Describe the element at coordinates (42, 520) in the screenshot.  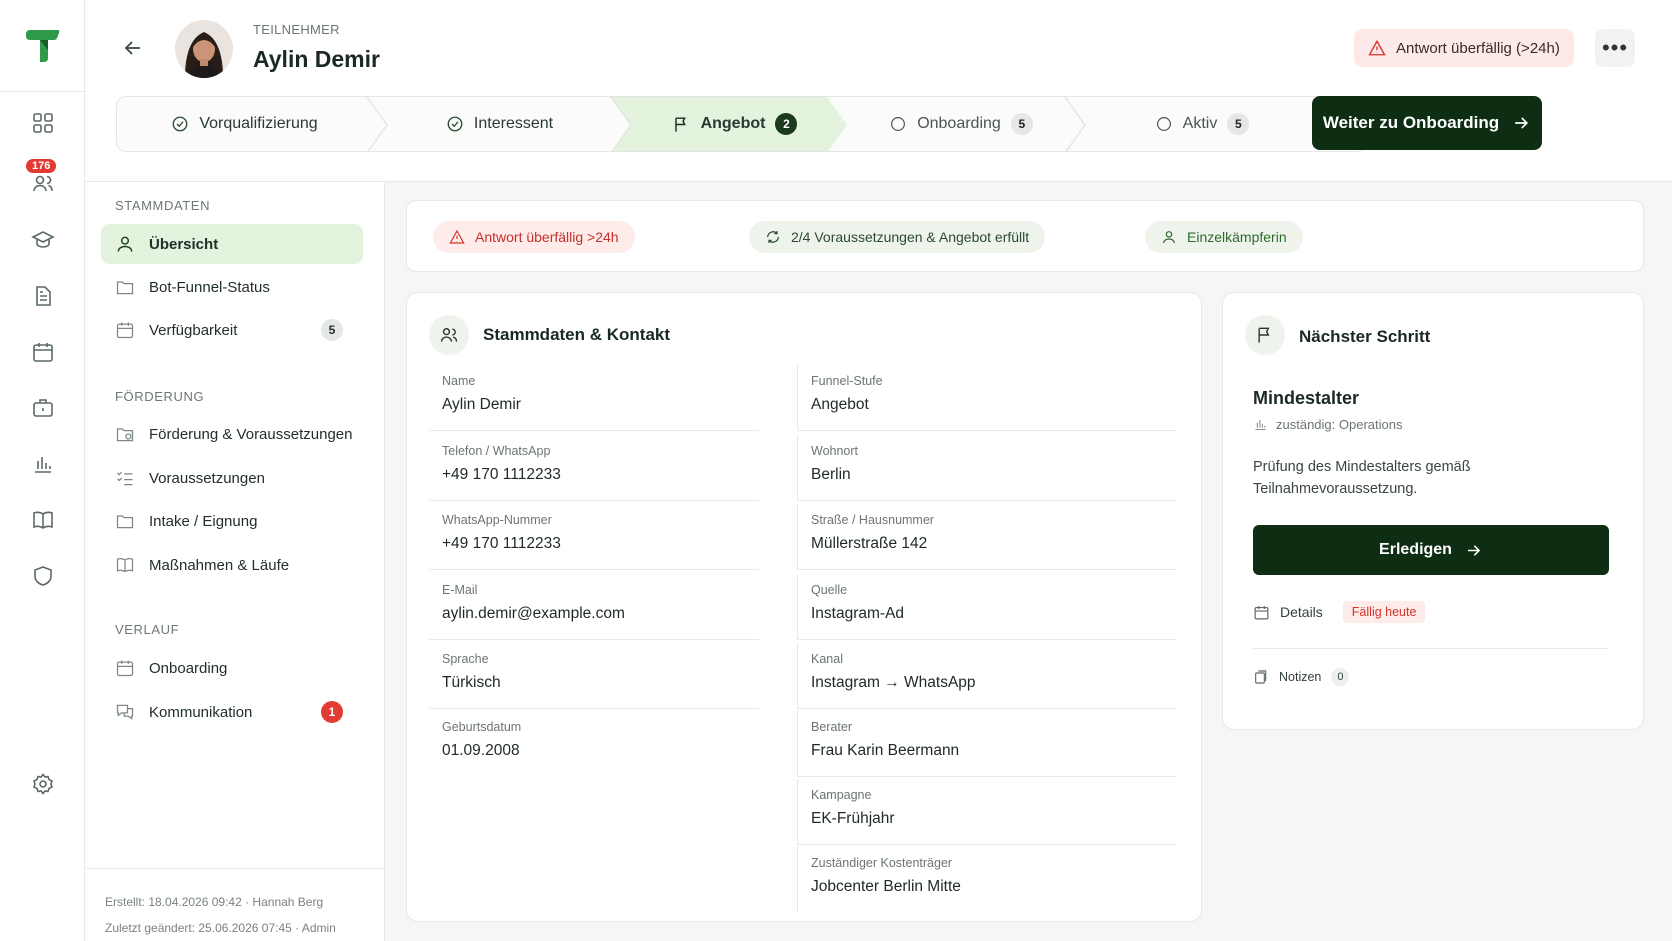
I see `library-nav` at that location.